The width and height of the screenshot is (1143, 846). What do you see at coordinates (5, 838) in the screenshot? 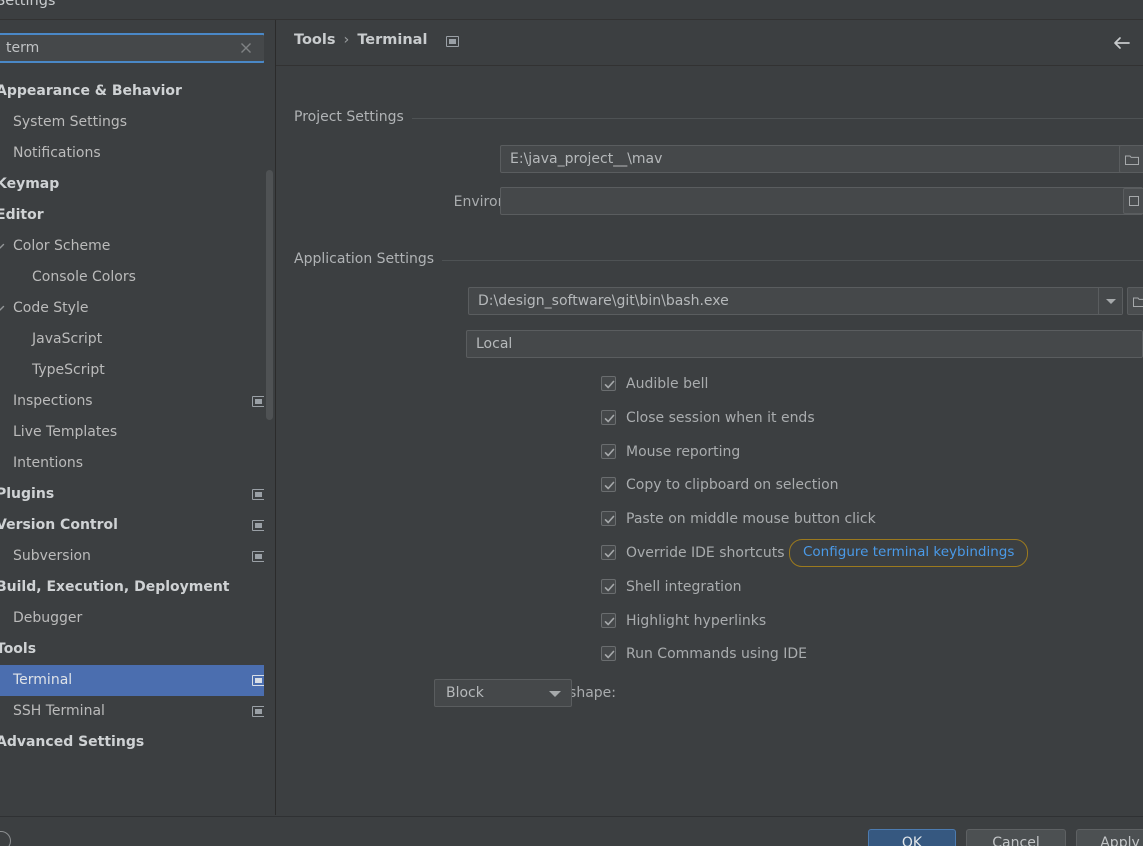
I see `help-icon` at bounding box center [5, 838].